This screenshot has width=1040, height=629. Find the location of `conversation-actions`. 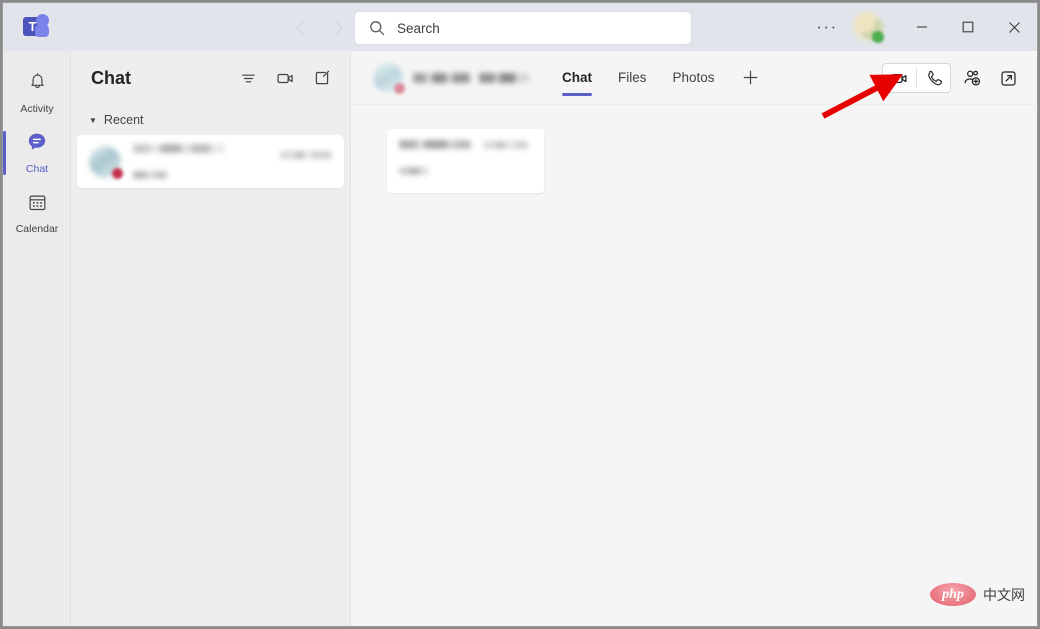

conversation-actions is located at coordinates (952, 78).